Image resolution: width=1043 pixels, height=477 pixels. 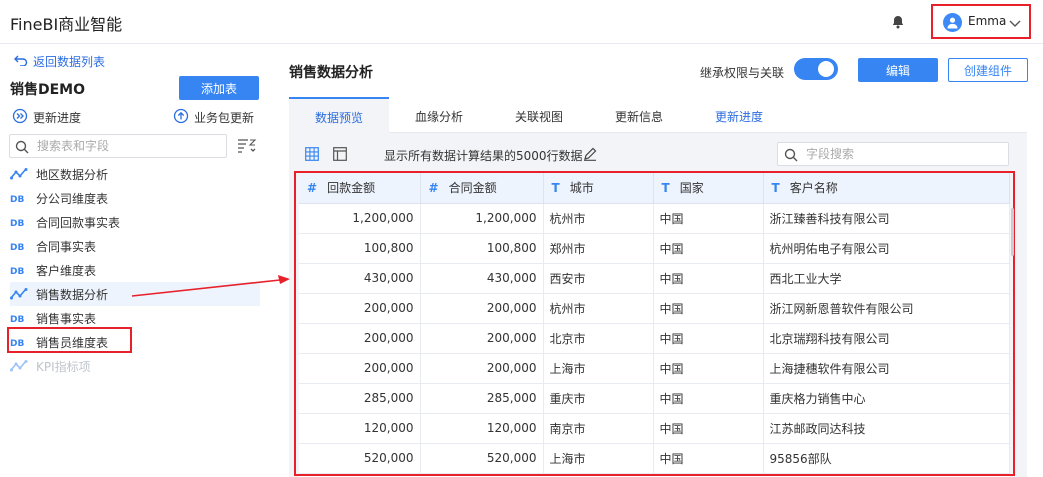 I want to click on sort-icon, so click(x=247, y=146).